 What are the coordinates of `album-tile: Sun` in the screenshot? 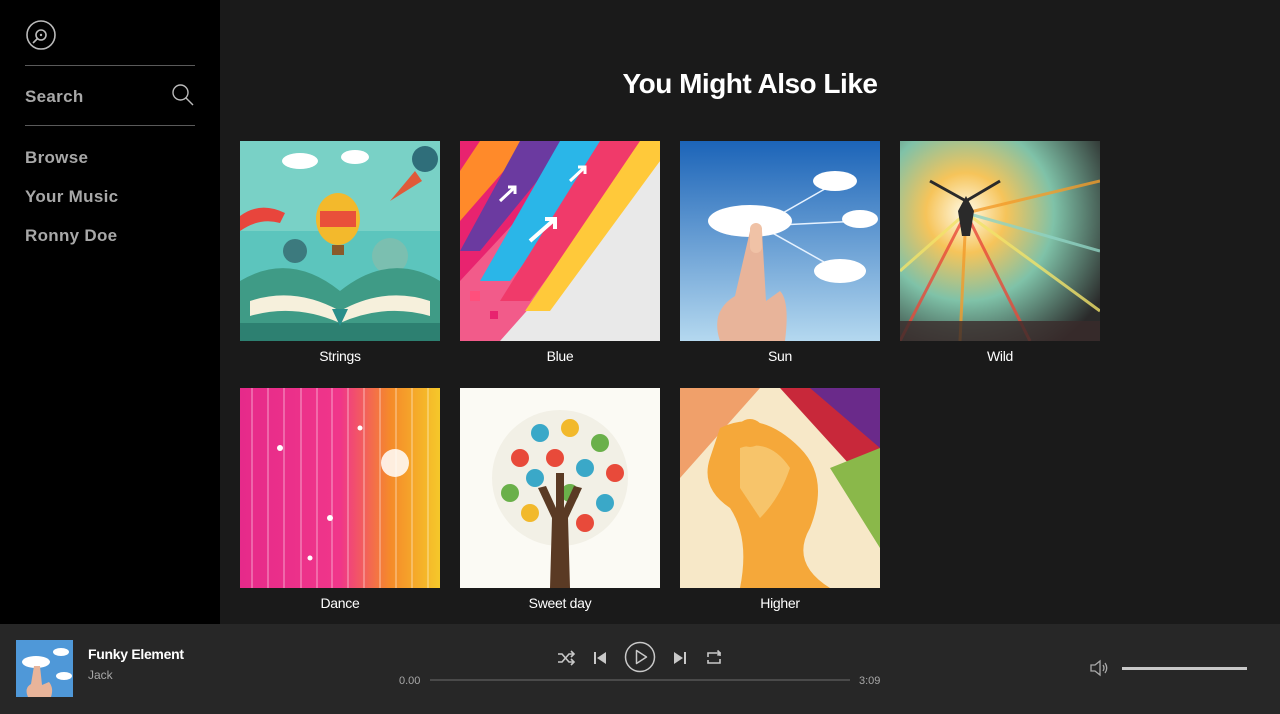 It's located at (780, 252).